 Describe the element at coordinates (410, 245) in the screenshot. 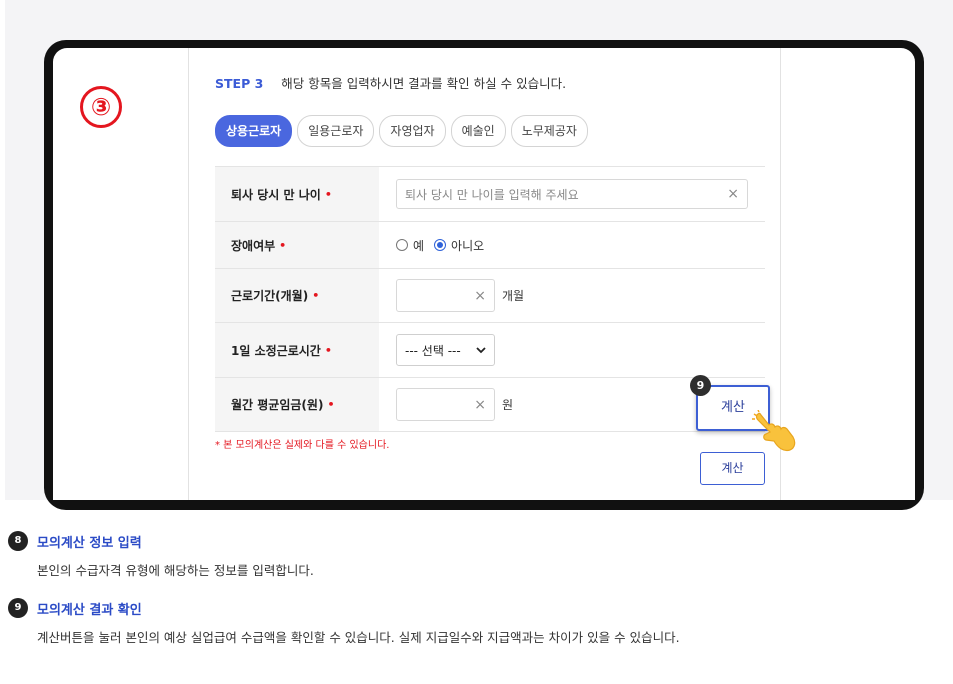

I see `radio-disability-yes: 예` at that location.